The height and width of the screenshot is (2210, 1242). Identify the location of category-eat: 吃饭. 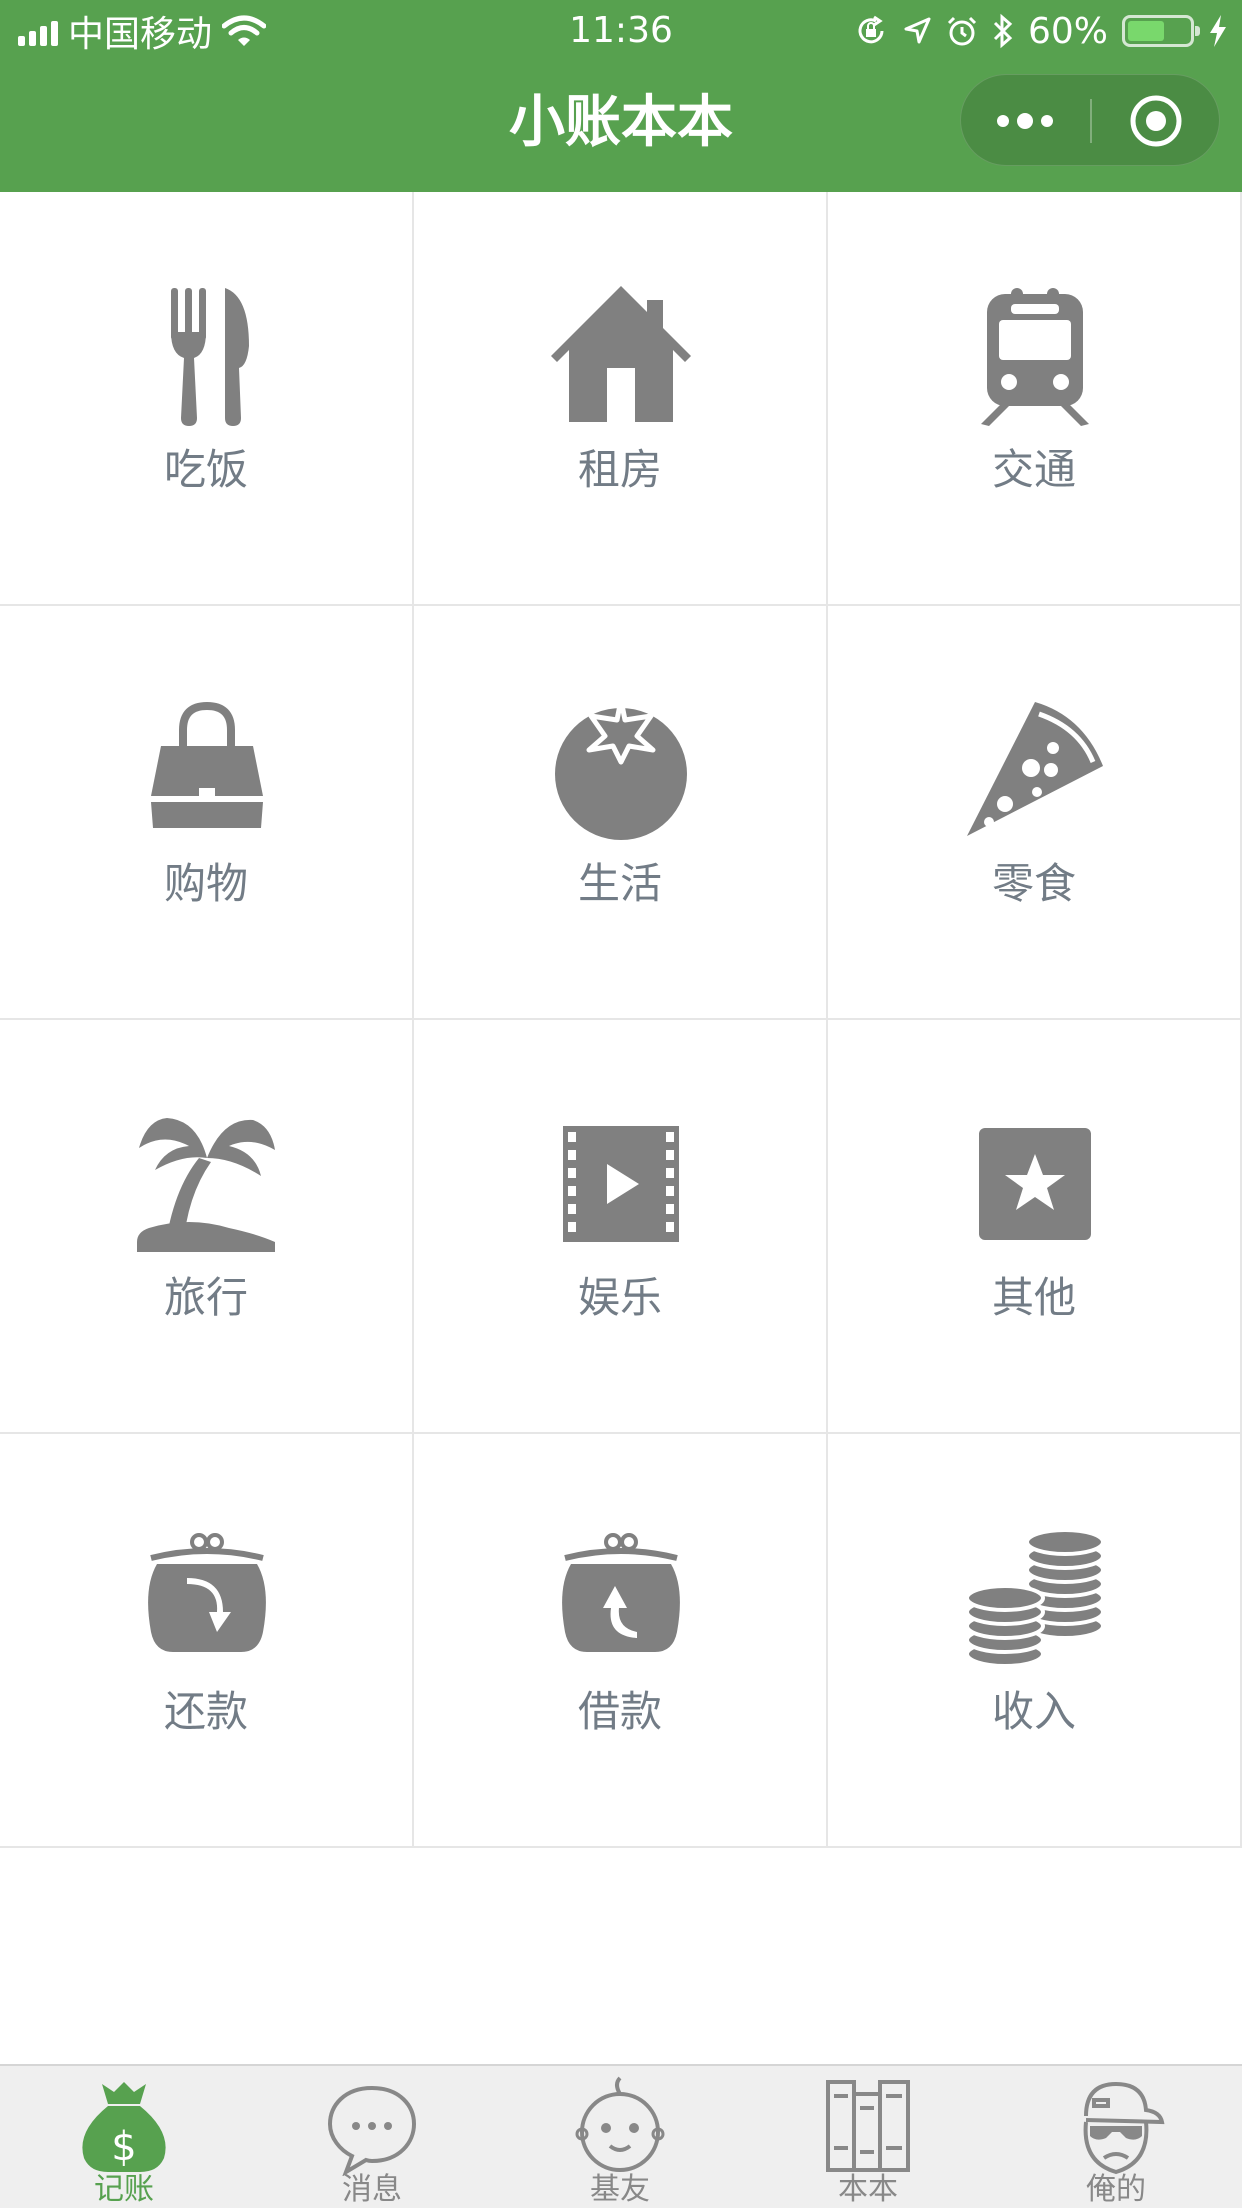
(207, 399).